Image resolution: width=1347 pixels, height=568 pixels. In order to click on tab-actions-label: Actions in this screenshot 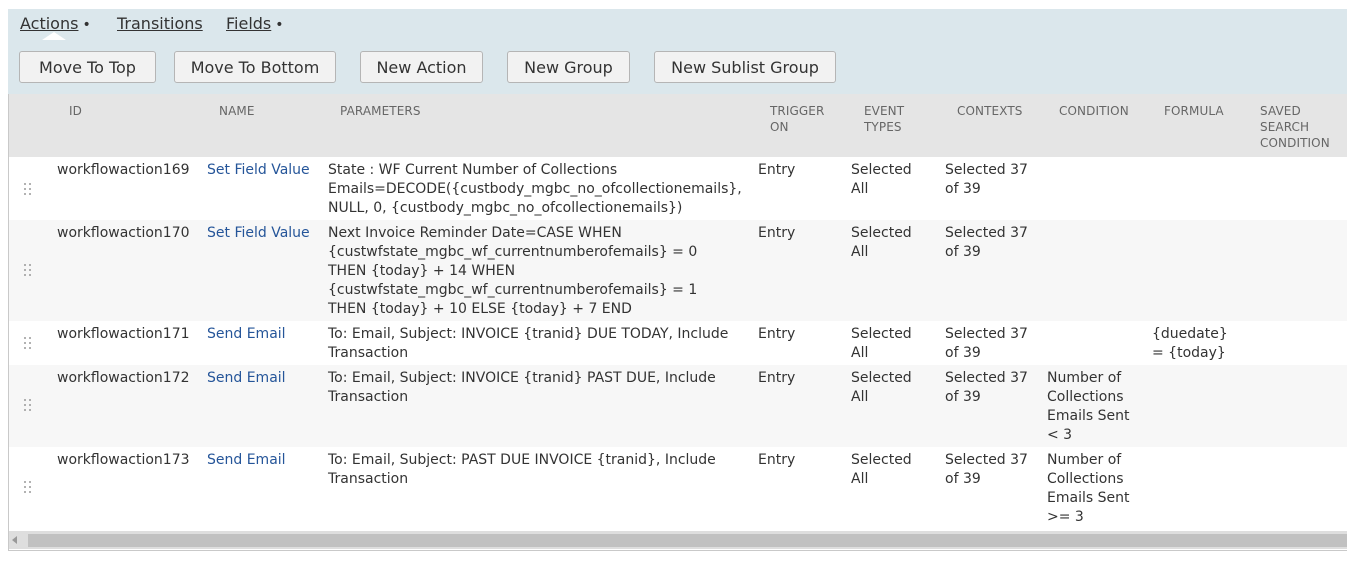, I will do `click(49, 23)`.